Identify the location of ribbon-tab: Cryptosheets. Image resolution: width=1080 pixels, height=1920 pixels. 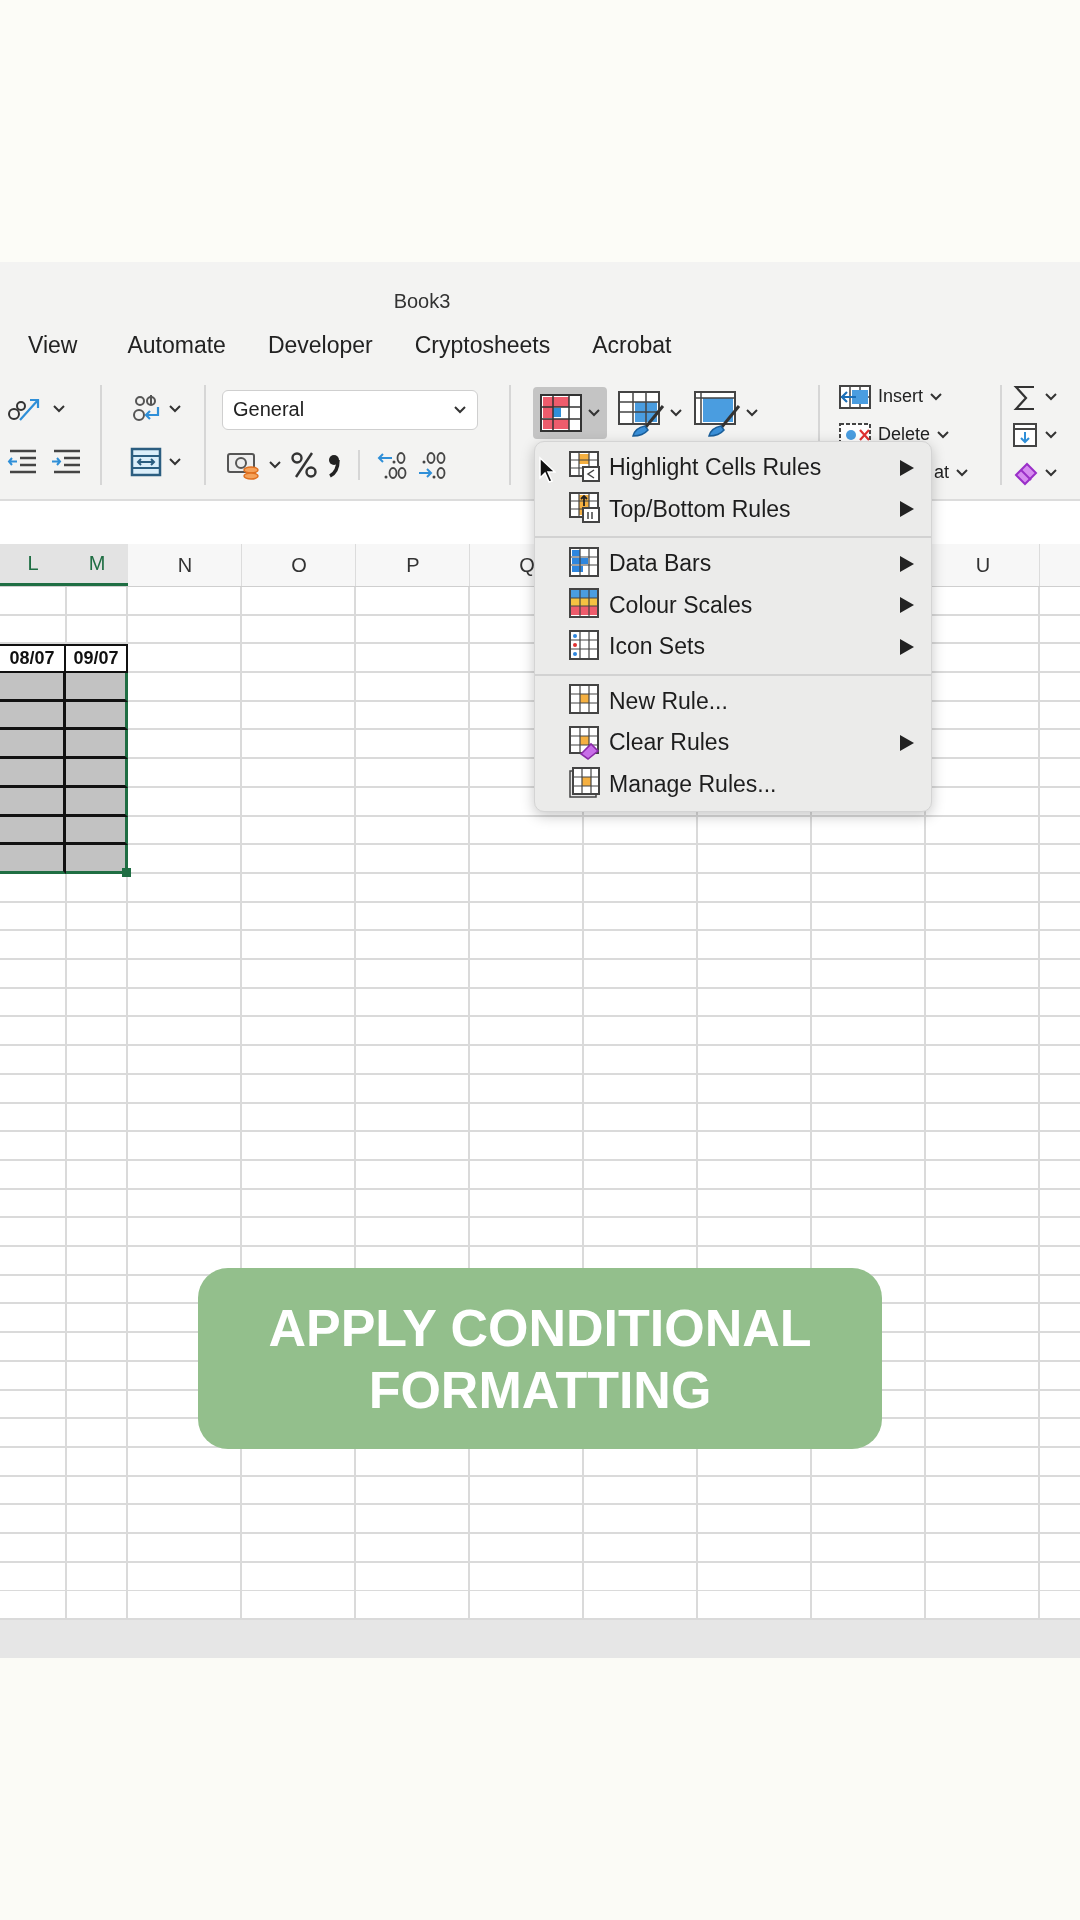
(482, 345).